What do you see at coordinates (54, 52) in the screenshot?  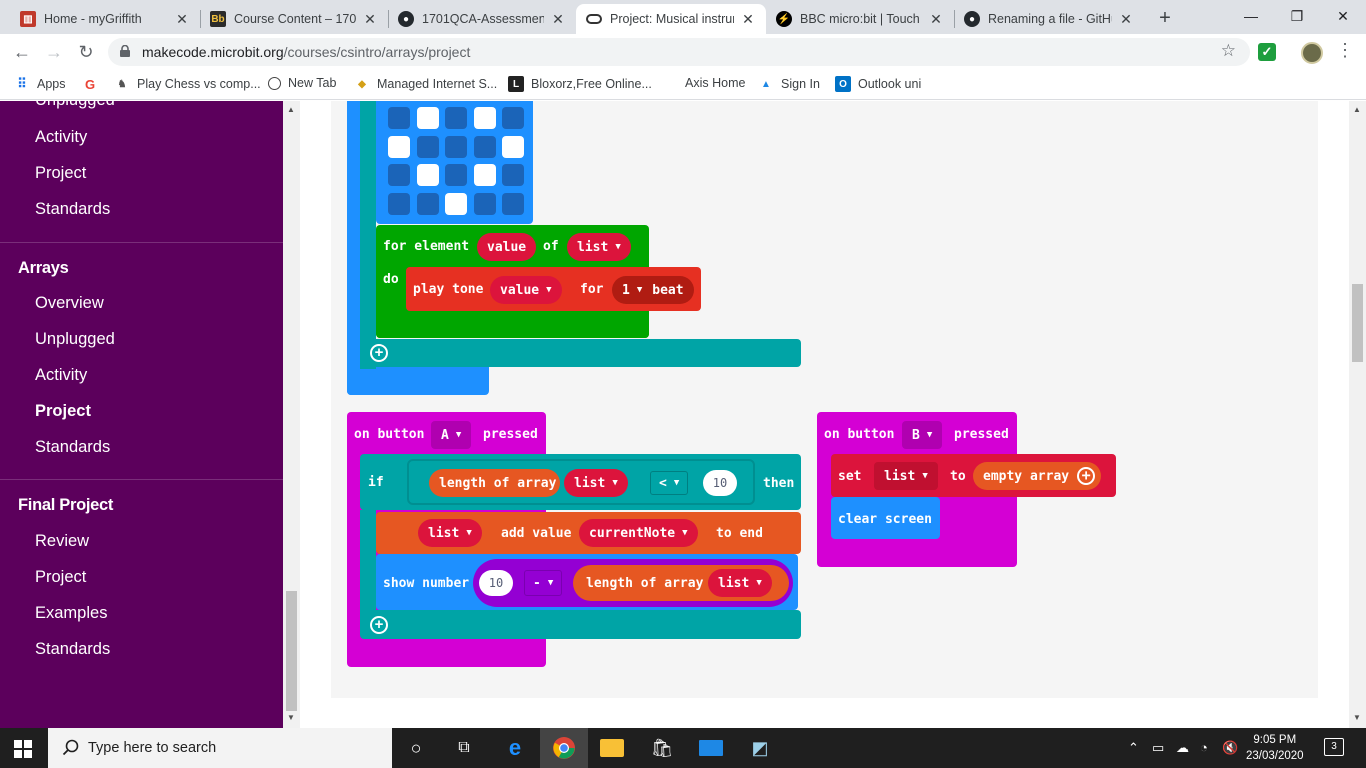 I see `forward-arrow-icon: →` at bounding box center [54, 52].